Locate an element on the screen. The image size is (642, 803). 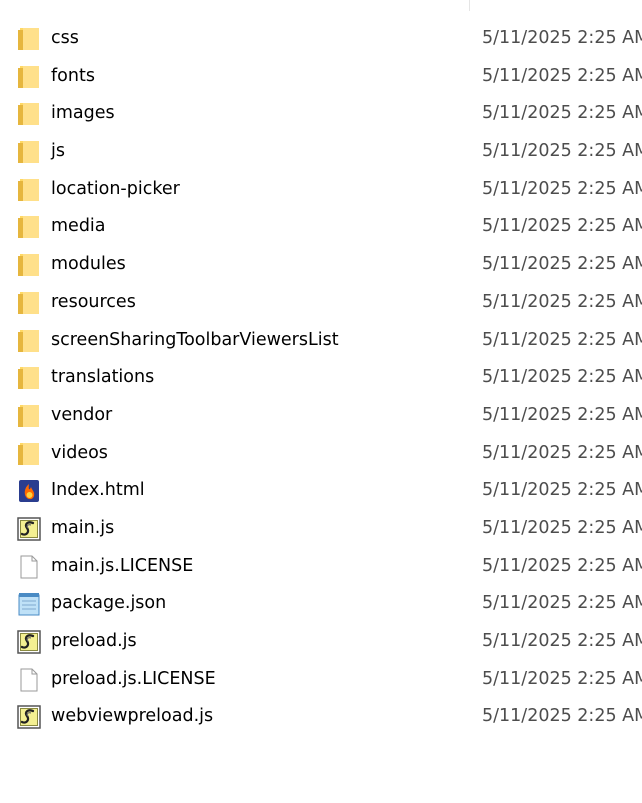
file-row: preload.js 5/11/2025 2:25 AM is located at coordinates (321, 642).